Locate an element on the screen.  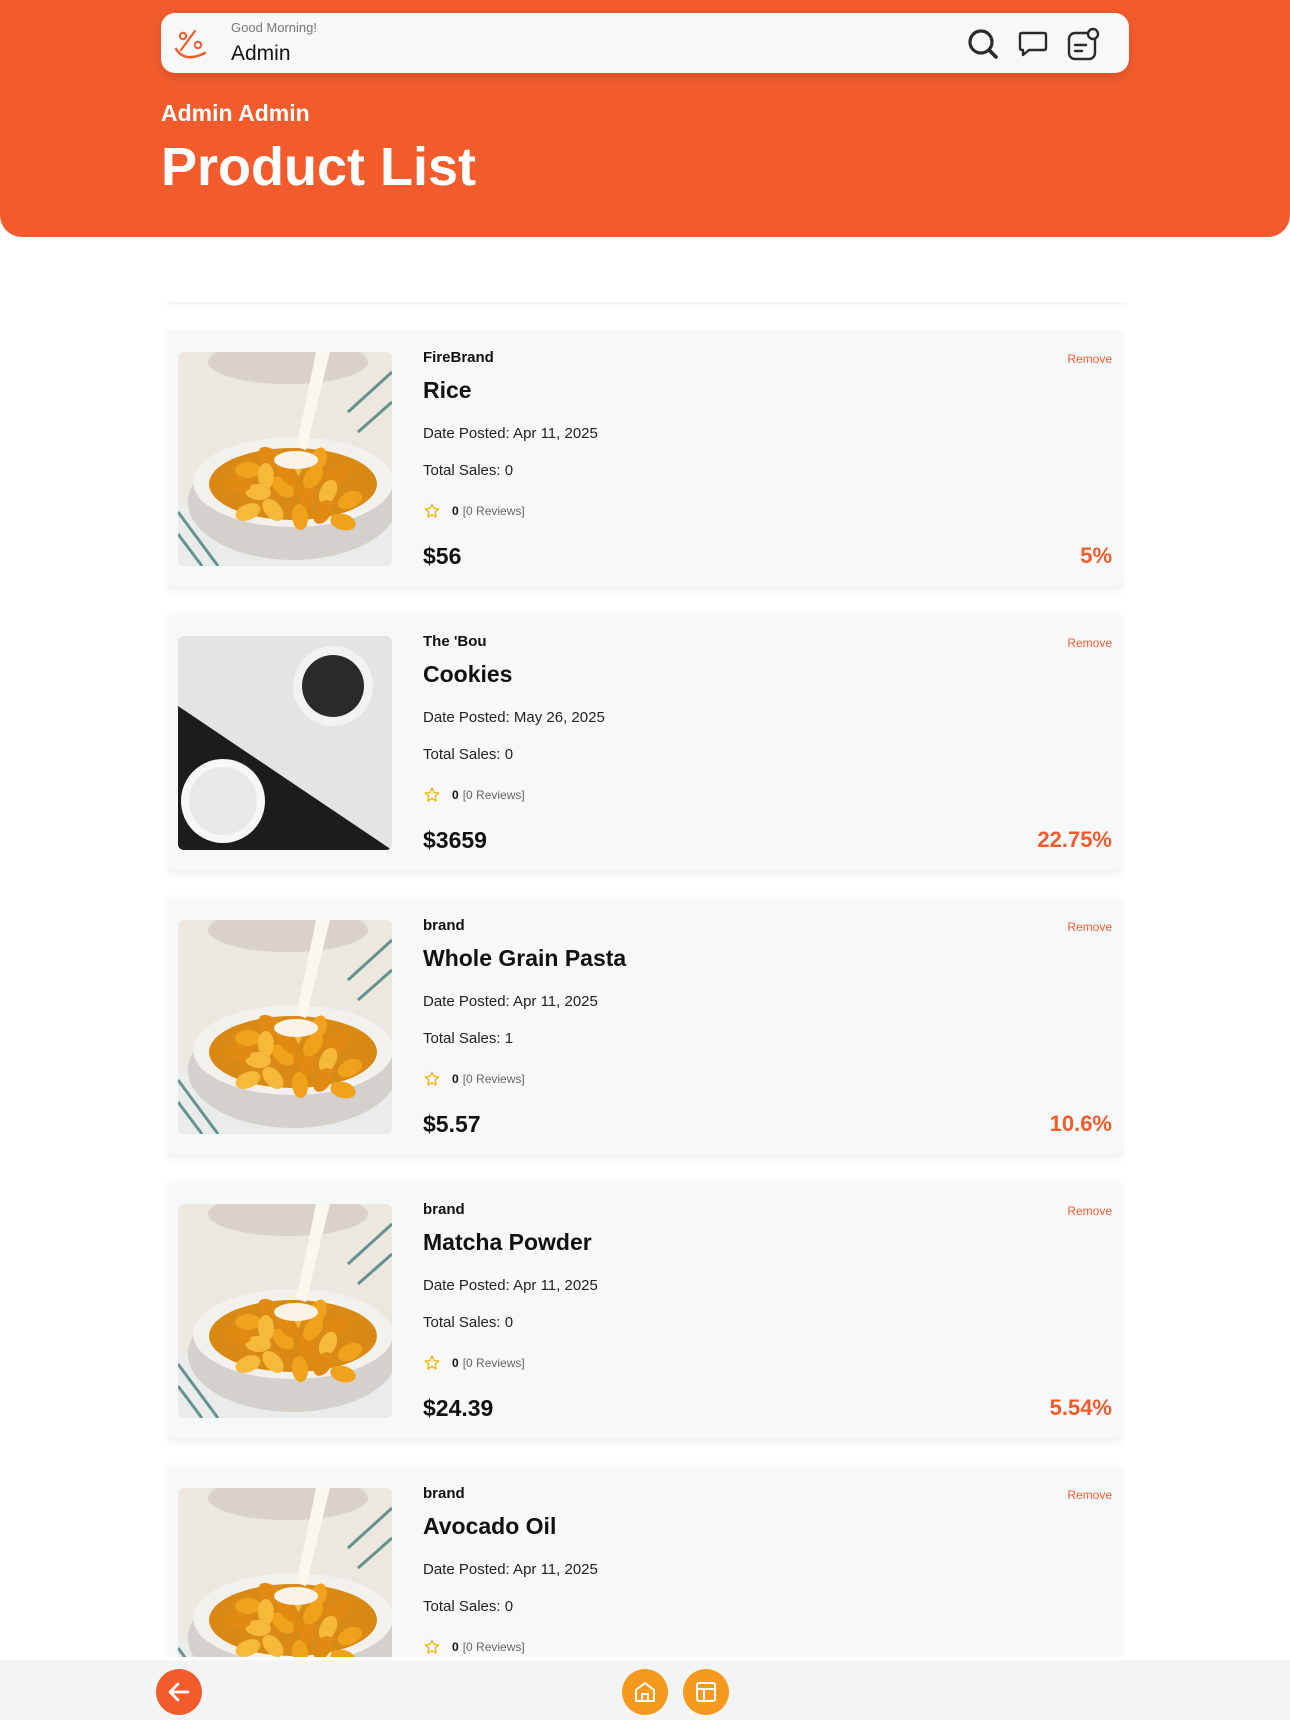
product-percent: 5% is located at coordinates (1096, 555).